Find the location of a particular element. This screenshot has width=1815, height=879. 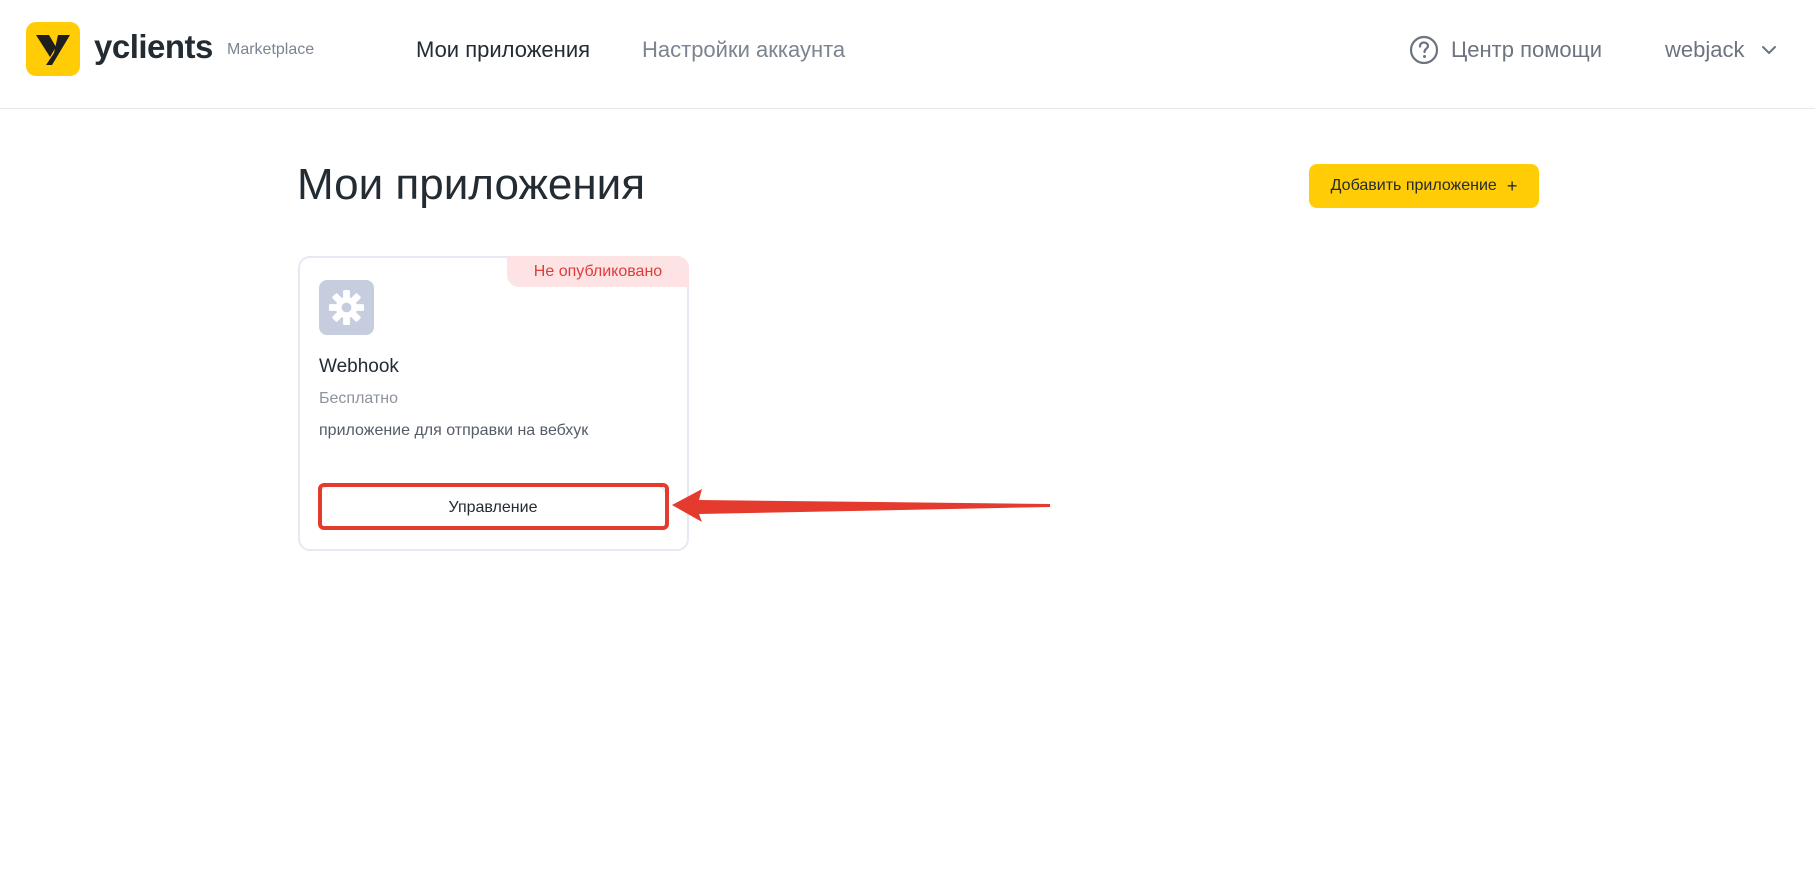

question-circle-icon is located at coordinates (1424, 50).